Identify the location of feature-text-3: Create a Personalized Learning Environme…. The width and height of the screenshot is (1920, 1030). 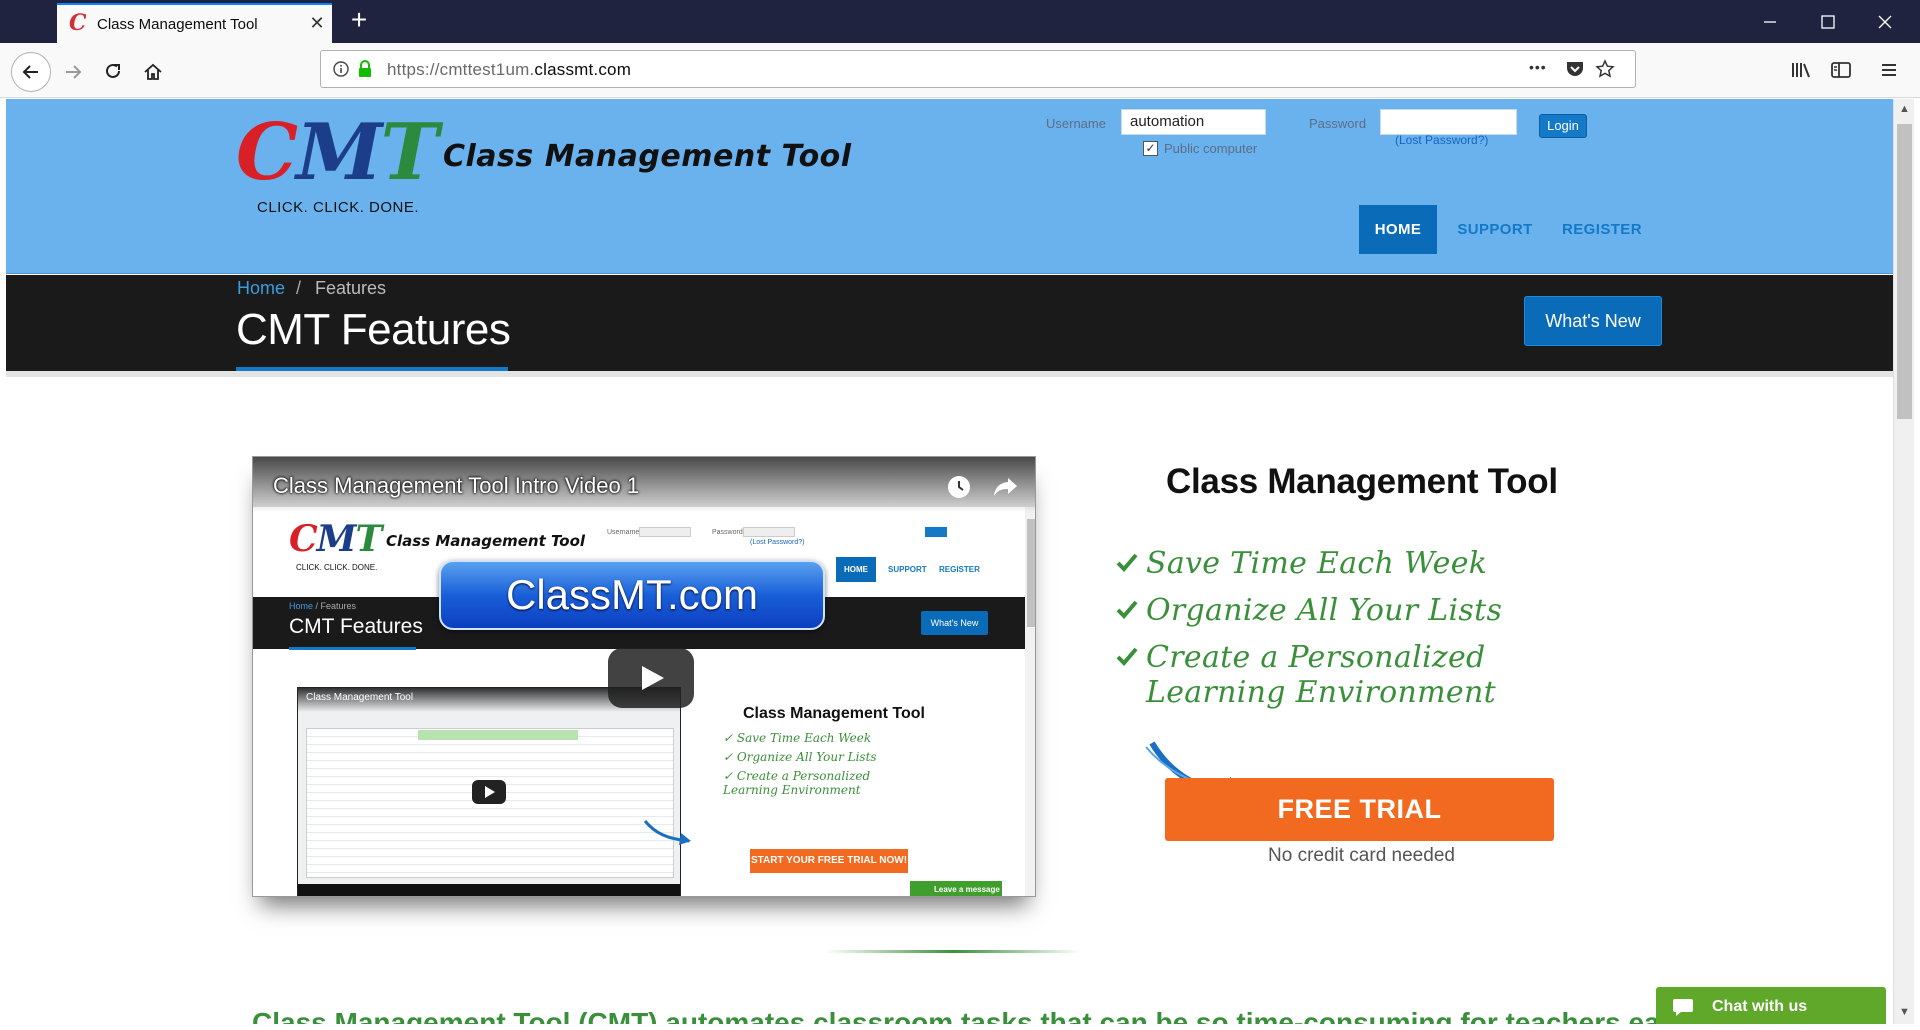
(1321, 675).